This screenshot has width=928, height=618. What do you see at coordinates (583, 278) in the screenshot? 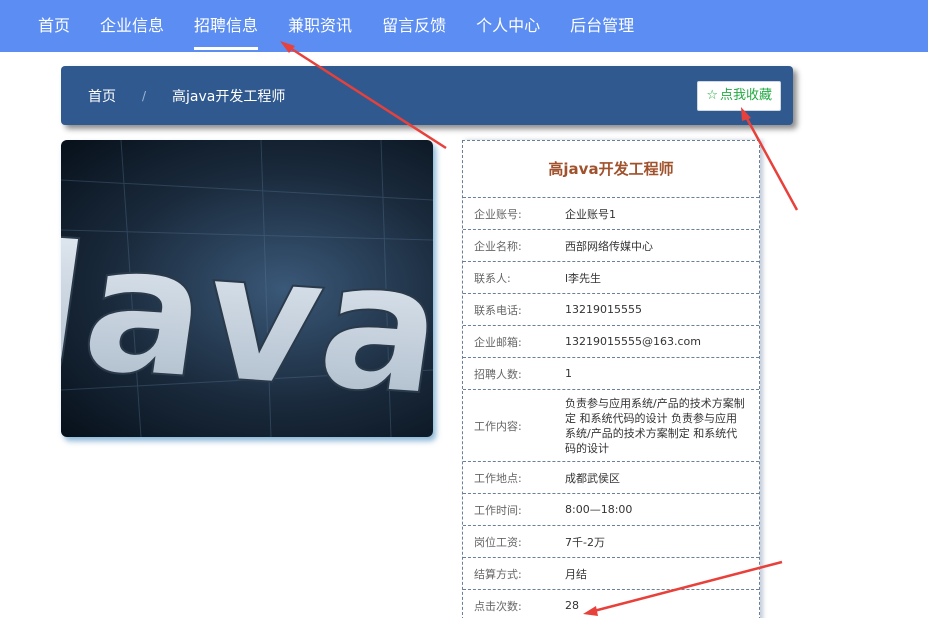
I see `detail-value: l李先生` at bounding box center [583, 278].